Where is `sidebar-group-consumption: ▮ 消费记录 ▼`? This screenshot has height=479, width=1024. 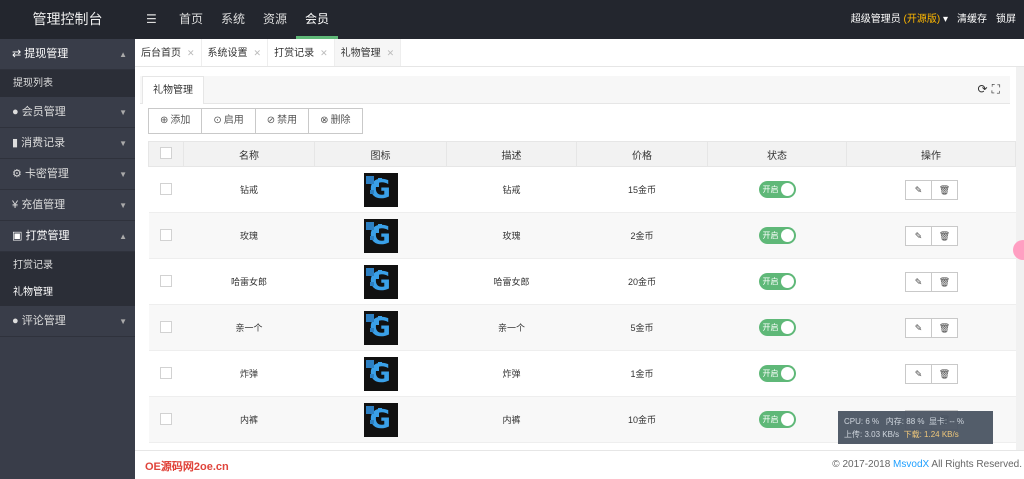 sidebar-group-consumption: ▮ 消费记录 ▼ is located at coordinates (67, 143).